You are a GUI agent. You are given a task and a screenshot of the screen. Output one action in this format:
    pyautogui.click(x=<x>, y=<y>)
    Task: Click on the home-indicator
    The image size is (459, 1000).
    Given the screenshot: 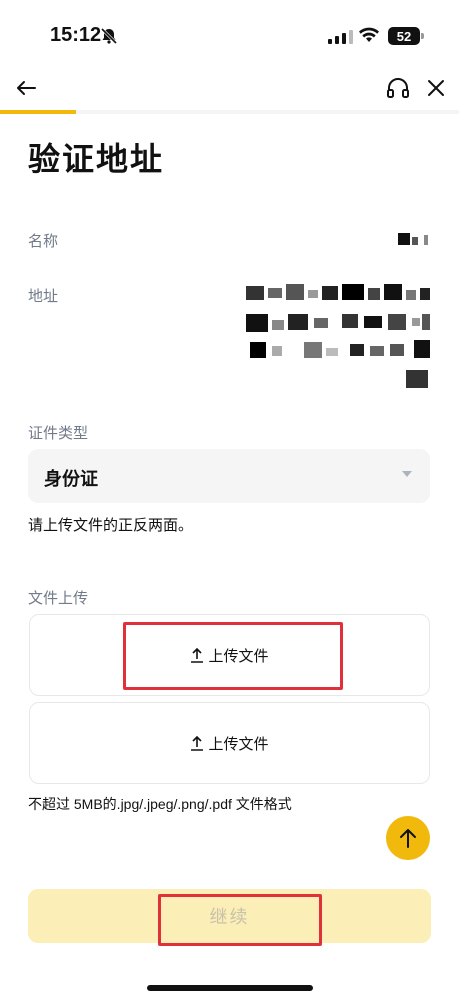 What is the action you would take?
    pyautogui.click(x=230, y=988)
    